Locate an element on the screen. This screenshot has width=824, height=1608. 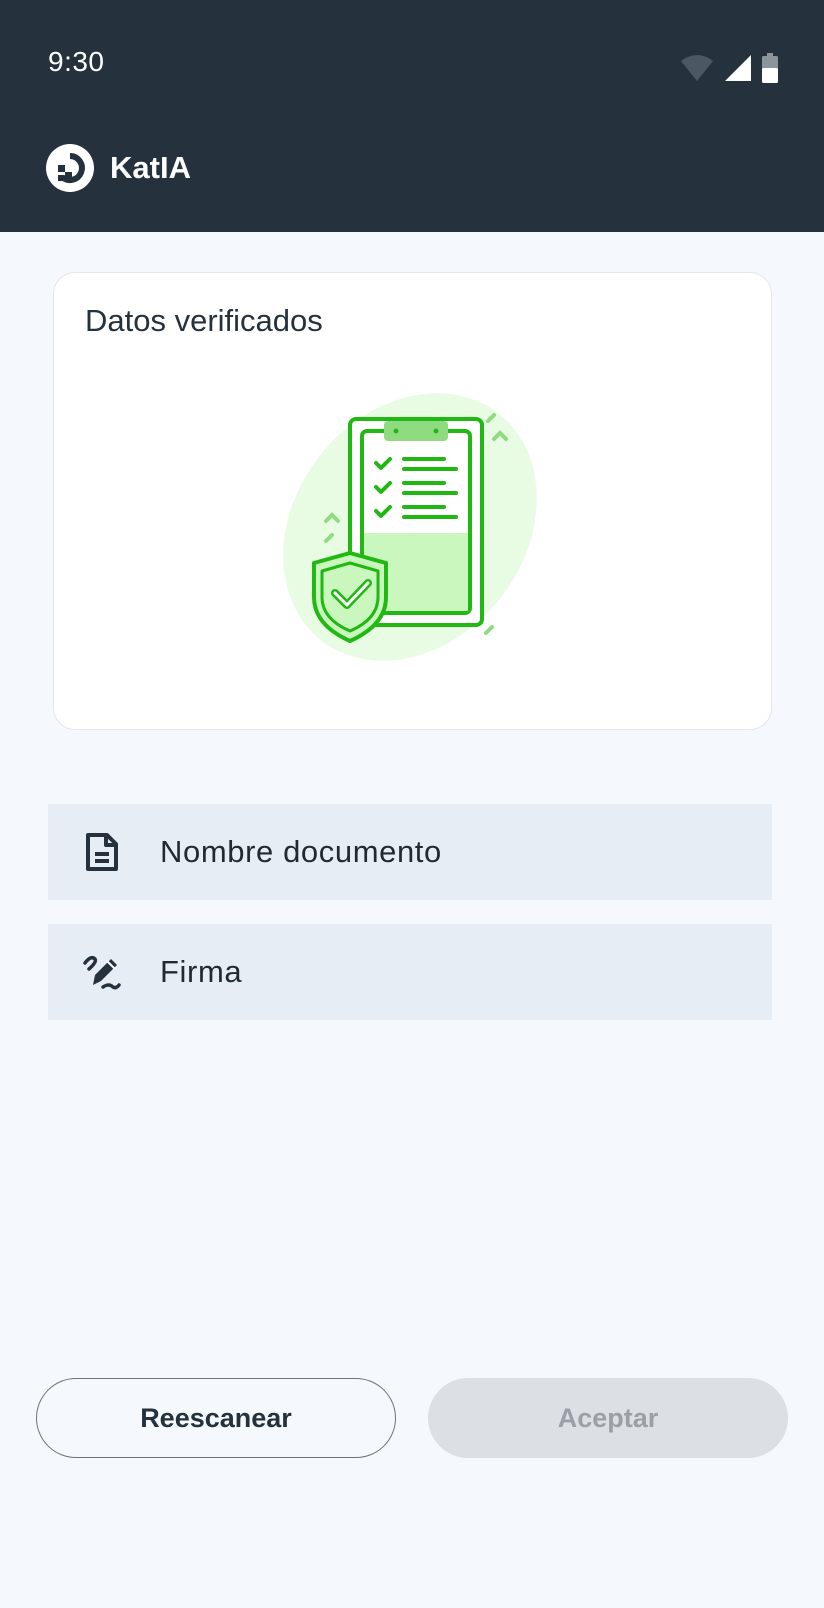
signature-pen-icon is located at coordinates (102, 972).